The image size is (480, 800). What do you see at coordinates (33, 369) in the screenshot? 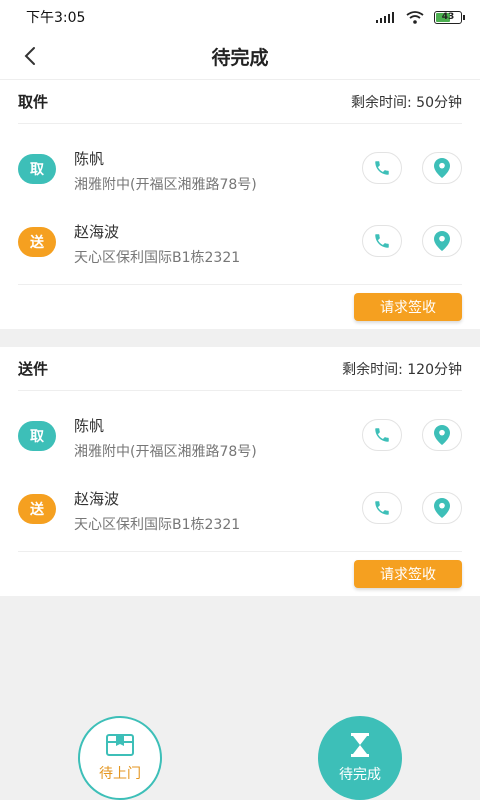
I see `card-type: 送件` at bounding box center [33, 369].